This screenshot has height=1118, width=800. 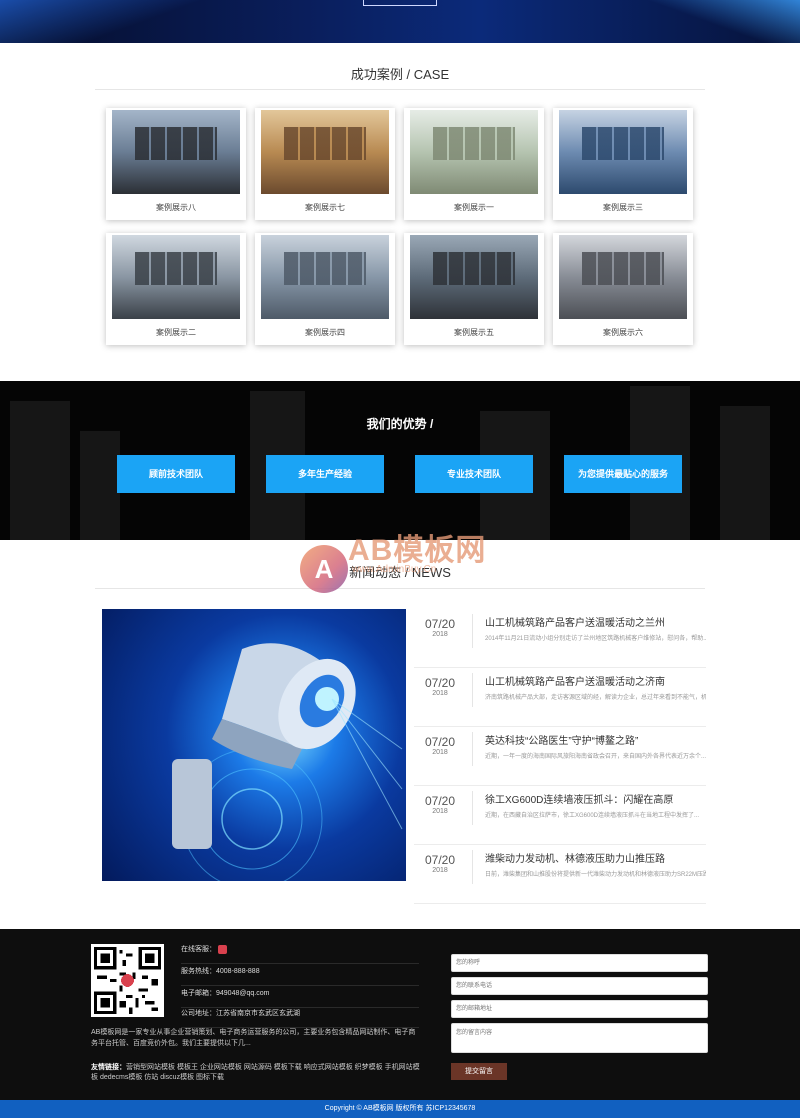 I want to click on qq-chat-icon, so click(x=222, y=949).